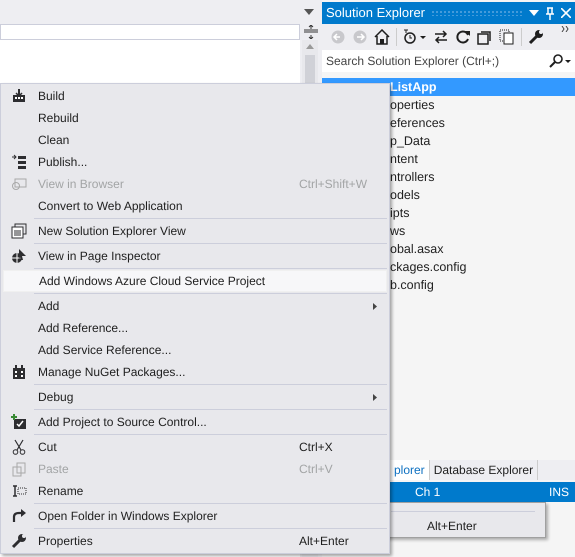 The height and width of the screenshot is (557, 575). What do you see at coordinates (558, 492) in the screenshot?
I see `insert-mode: INS` at bounding box center [558, 492].